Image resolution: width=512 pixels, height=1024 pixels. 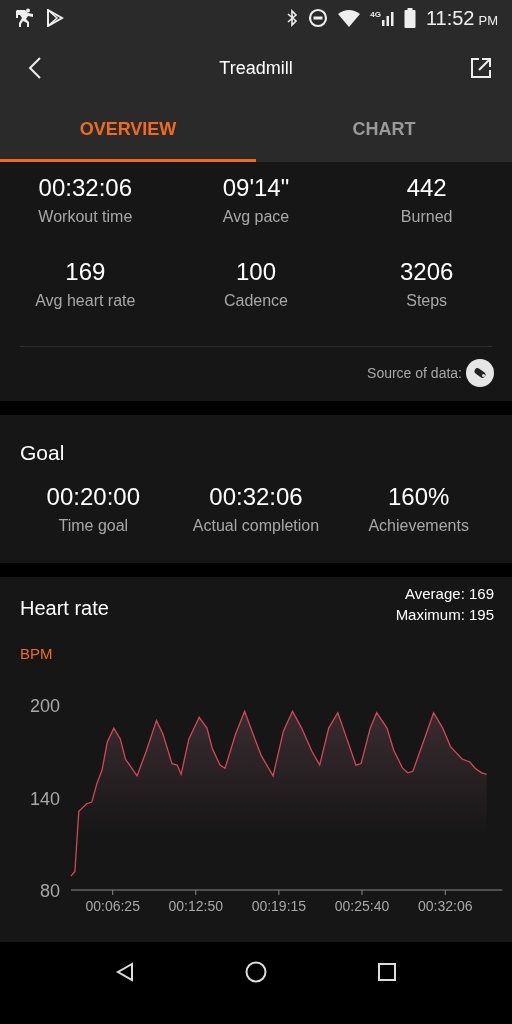 What do you see at coordinates (450, 18) in the screenshot?
I see `clock-time: 11:52` at bounding box center [450, 18].